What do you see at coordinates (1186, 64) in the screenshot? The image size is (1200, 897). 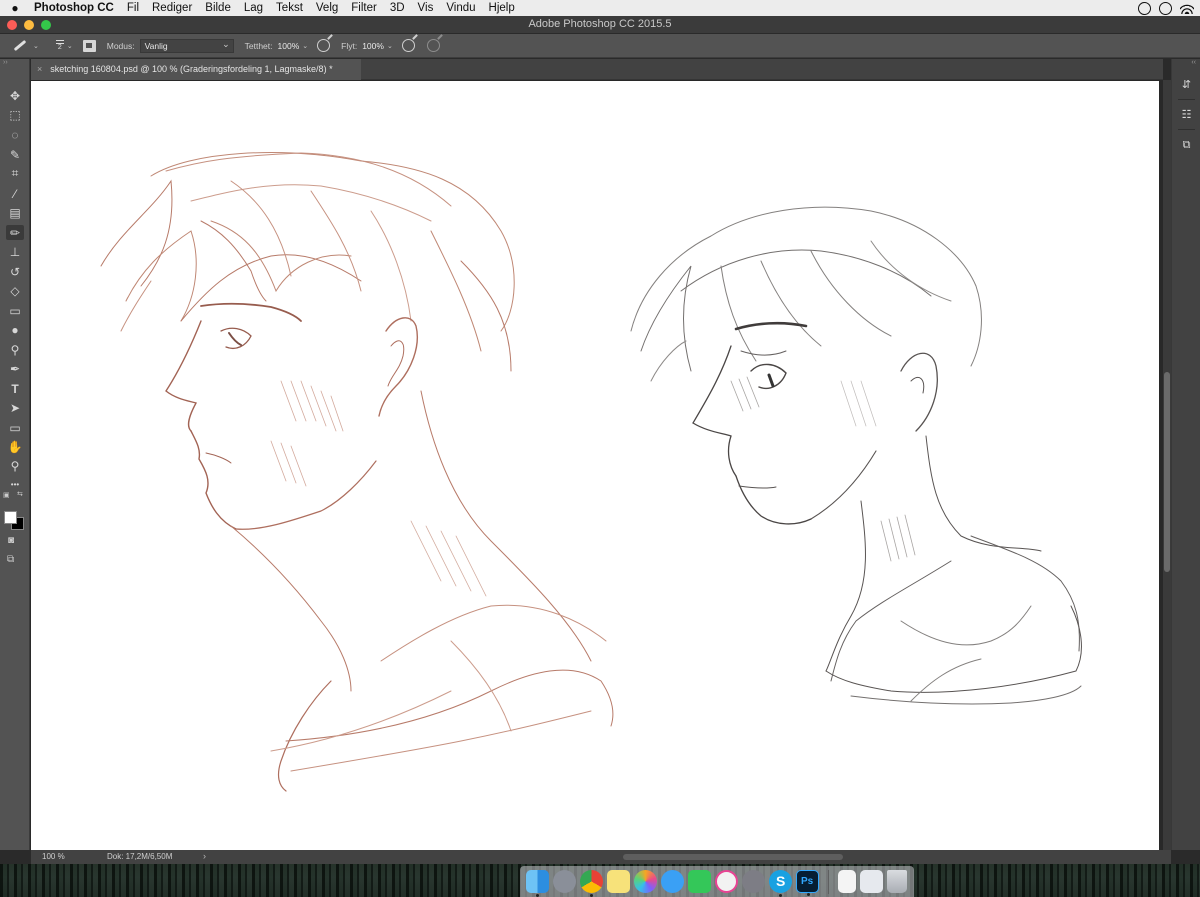 I see `panel-grip: ‹‹` at bounding box center [1186, 64].